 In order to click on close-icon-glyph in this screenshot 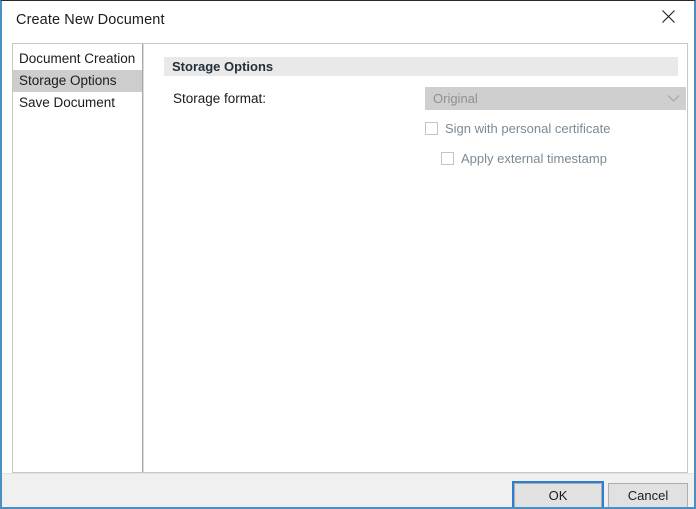, I will do `click(668, 16)`.